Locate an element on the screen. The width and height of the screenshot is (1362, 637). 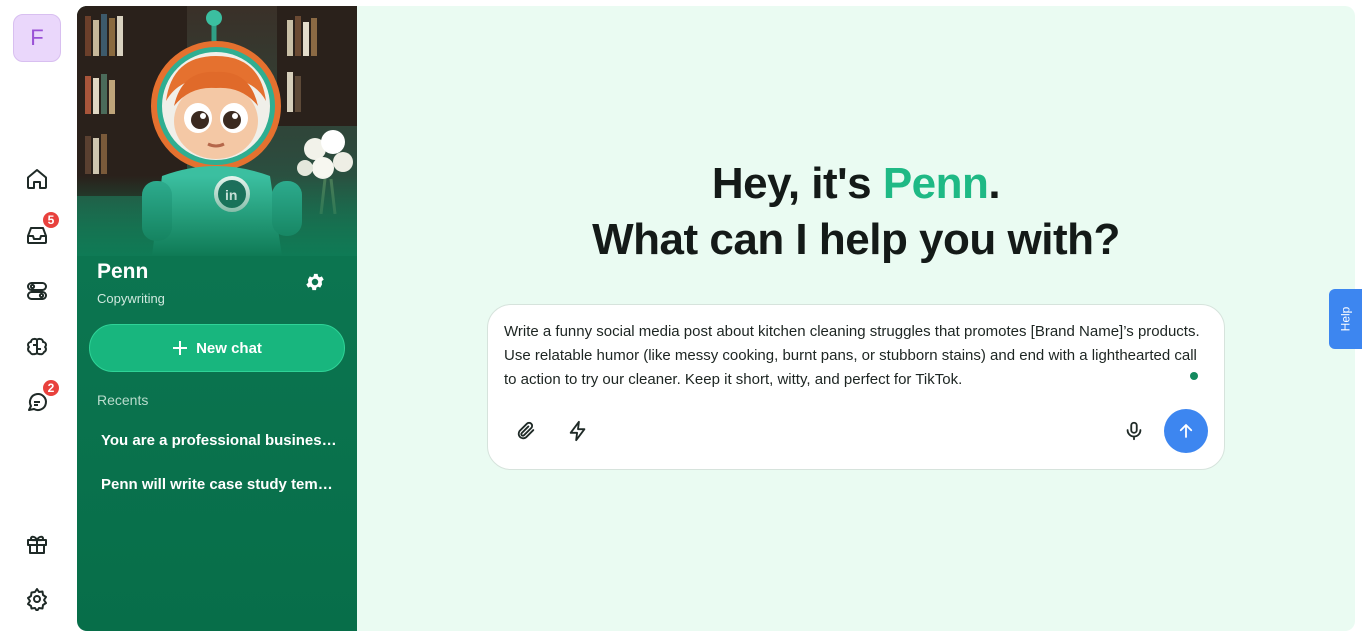
paperclip-icon is located at coordinates (526, 430).